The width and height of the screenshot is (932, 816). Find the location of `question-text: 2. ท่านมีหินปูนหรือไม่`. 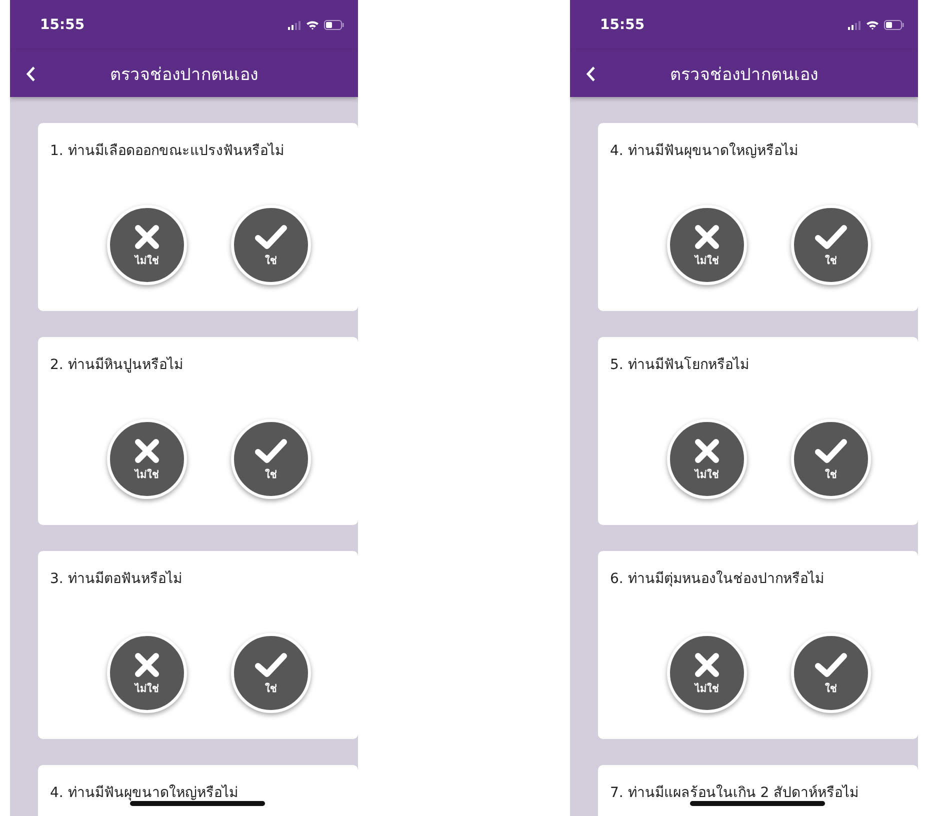

question-text: 2. ท่านมีหินปูนหรือไม่ is located at coordinates (117, 365).